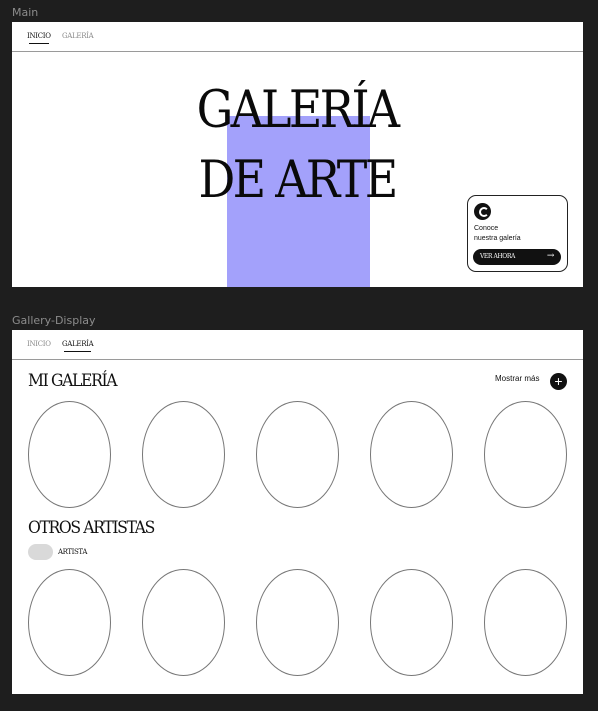  What do you see at coordinates (298, 110) in the screenshot?
I see `hero-title-line-1: GALERÍA` at bounding box center [298, 110].